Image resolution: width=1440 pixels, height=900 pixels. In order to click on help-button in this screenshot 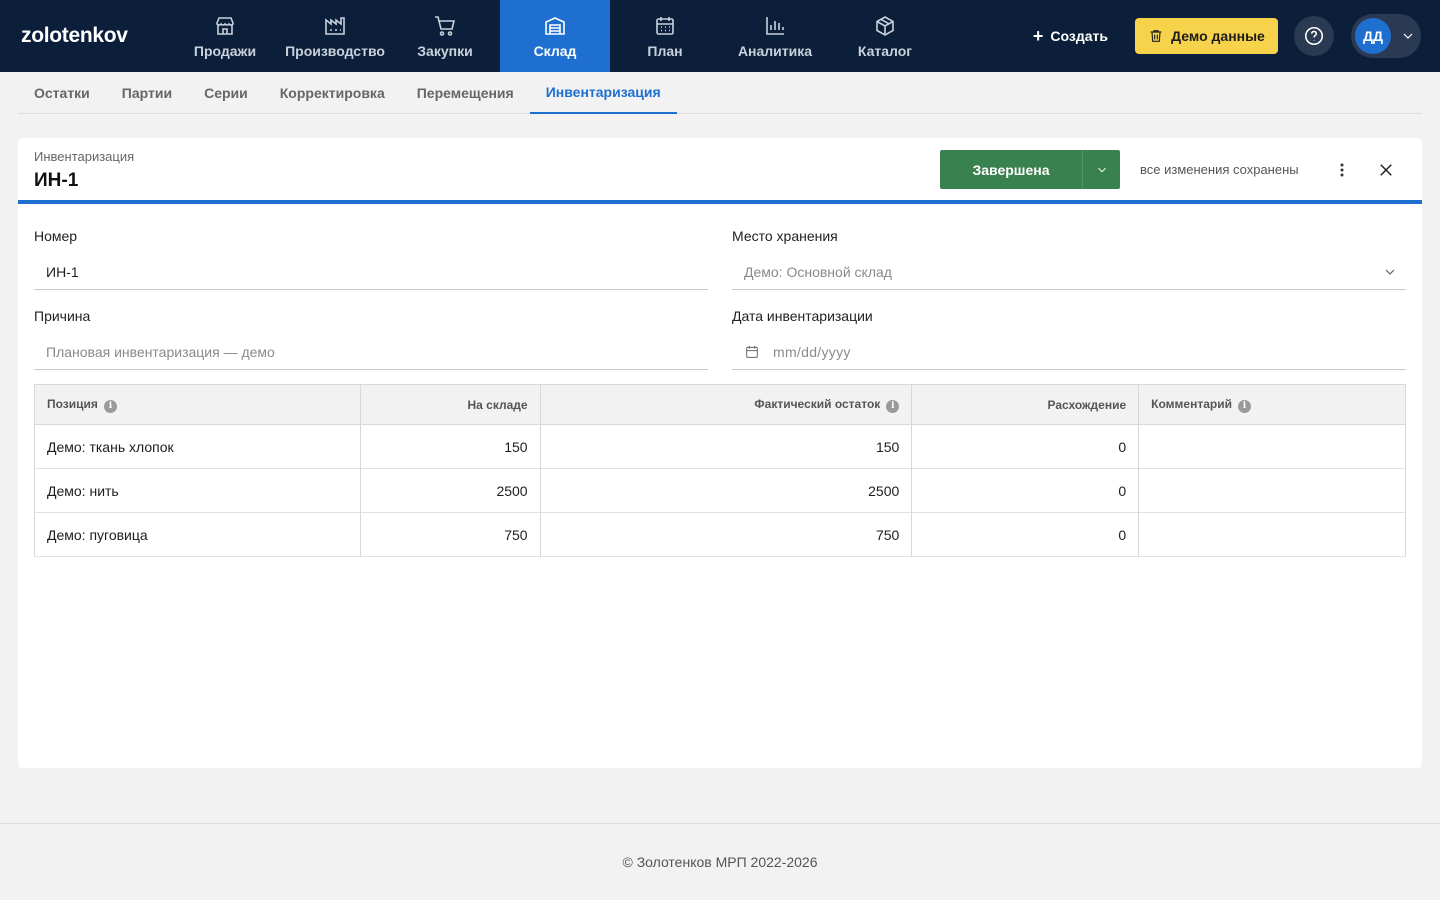, I will do `click(1314, 36)`.